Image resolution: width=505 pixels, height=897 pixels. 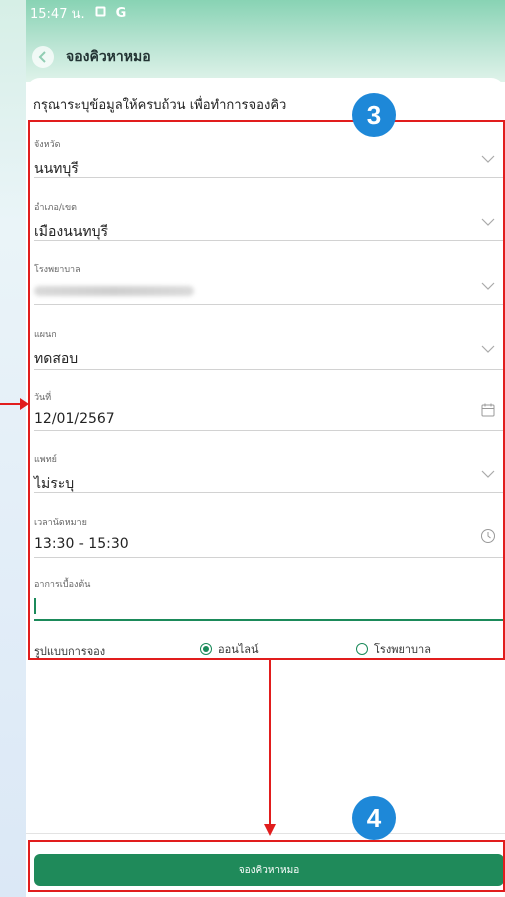 What do you see at coordinates (374, 818) in the screenshot?
I see `step-badge-4: 4` at bounding box center [374, 818].